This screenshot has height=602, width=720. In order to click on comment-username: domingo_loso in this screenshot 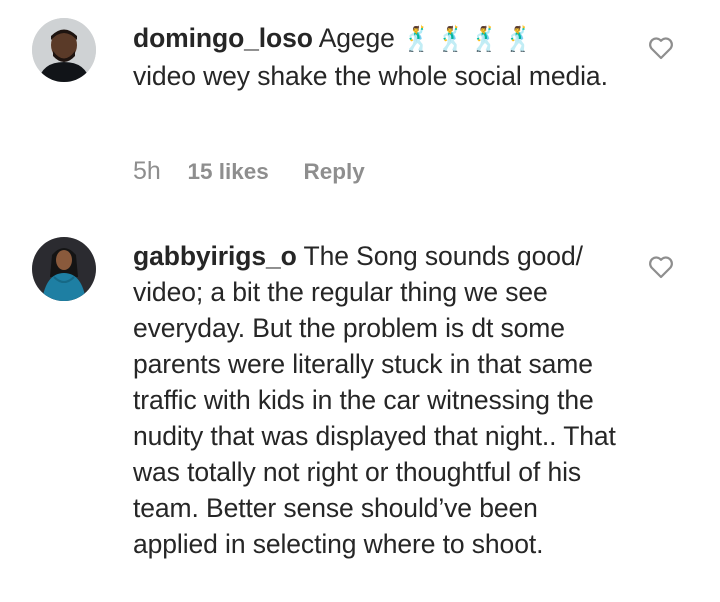, I will do `click(223, 38)`.